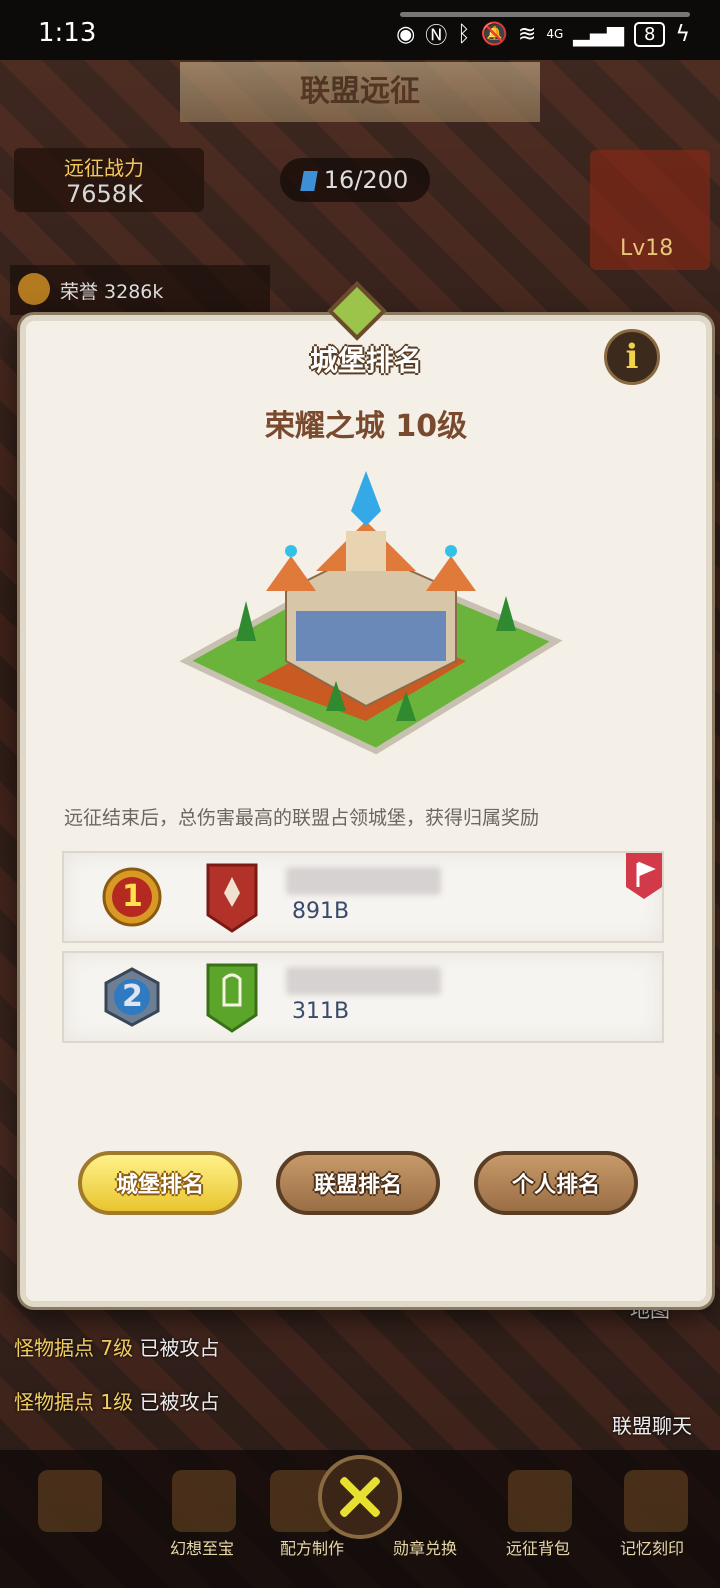 Image resolution: width=720 pixels, height=1588 pixels. Describe the element at coordinates (647, 248) in the screenshot. I see `level-label: Lv18` at that location.